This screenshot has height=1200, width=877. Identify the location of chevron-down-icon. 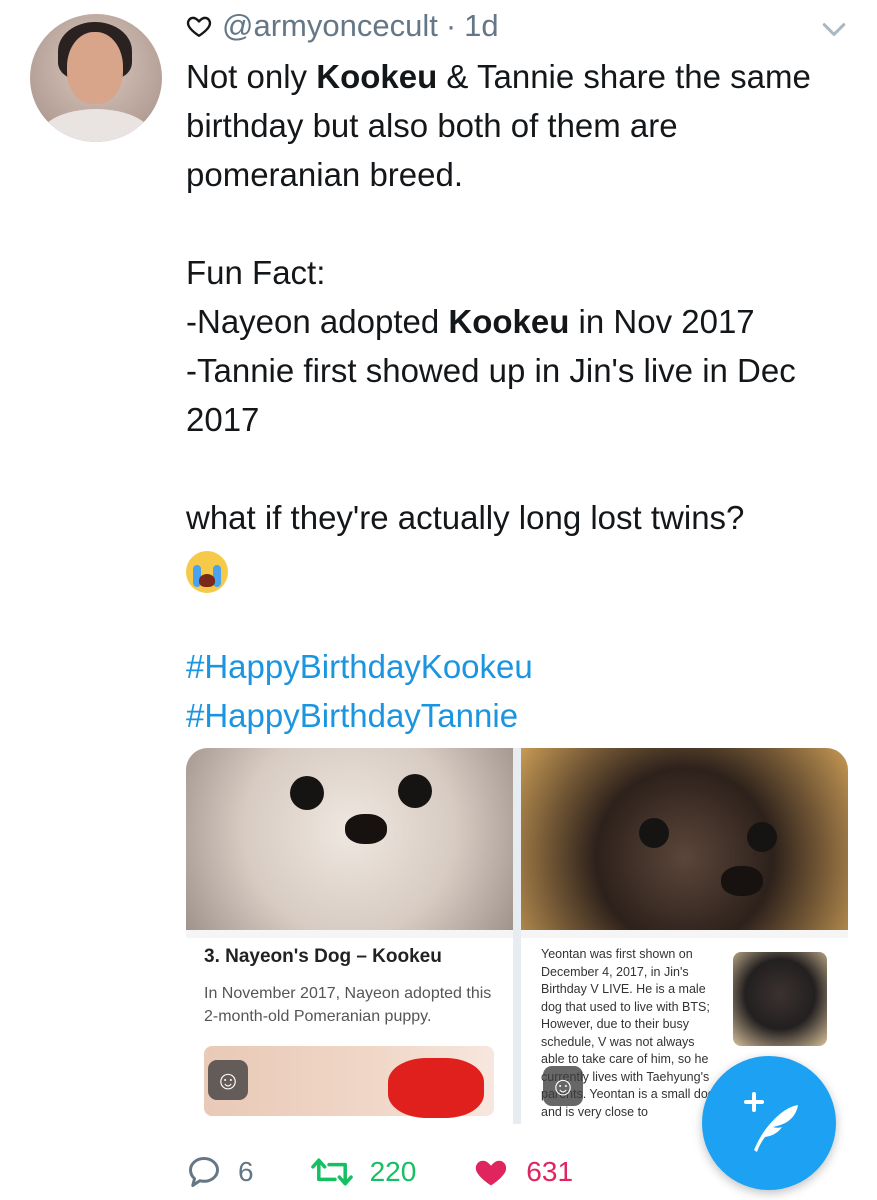
(834, 29).